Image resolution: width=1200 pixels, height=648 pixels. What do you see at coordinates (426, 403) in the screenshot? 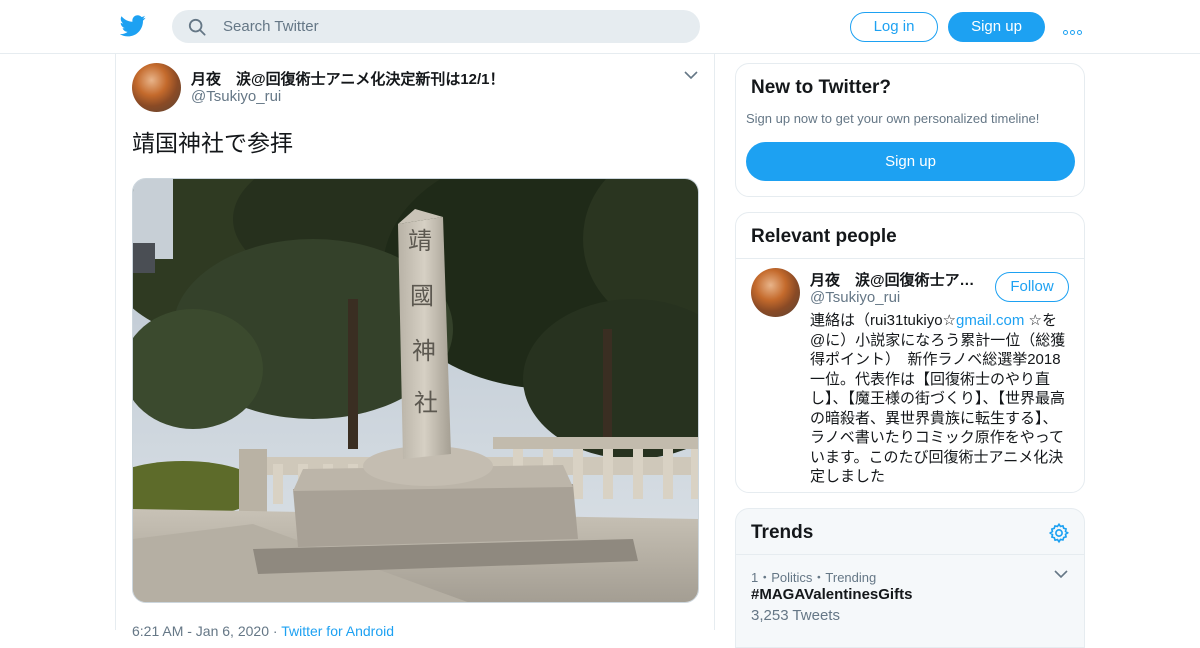
I see `pillar-character-4: 社` at bounding box center [426, 403].